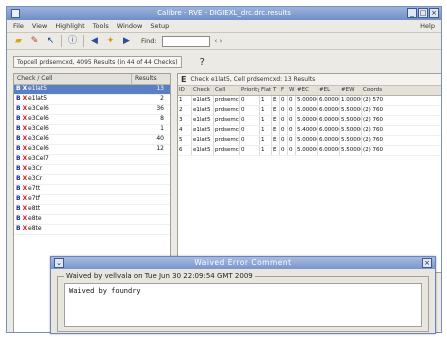  What do you see at coordinates (92, 120) in the screenshot?
I see `check-row: B Xe3Cel6 8` at bounding box center [92, 120].